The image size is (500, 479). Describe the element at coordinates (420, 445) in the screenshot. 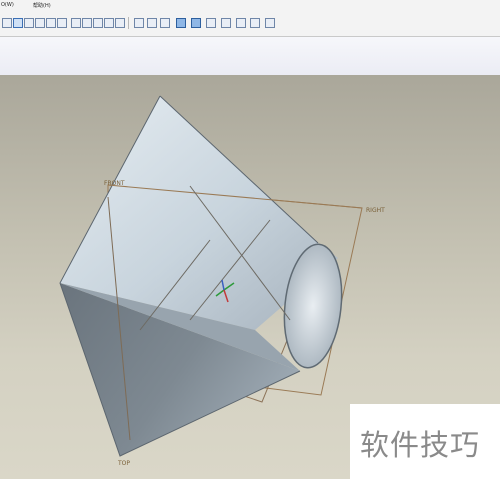

I see `watermark-text: 软件技巧` at that location.